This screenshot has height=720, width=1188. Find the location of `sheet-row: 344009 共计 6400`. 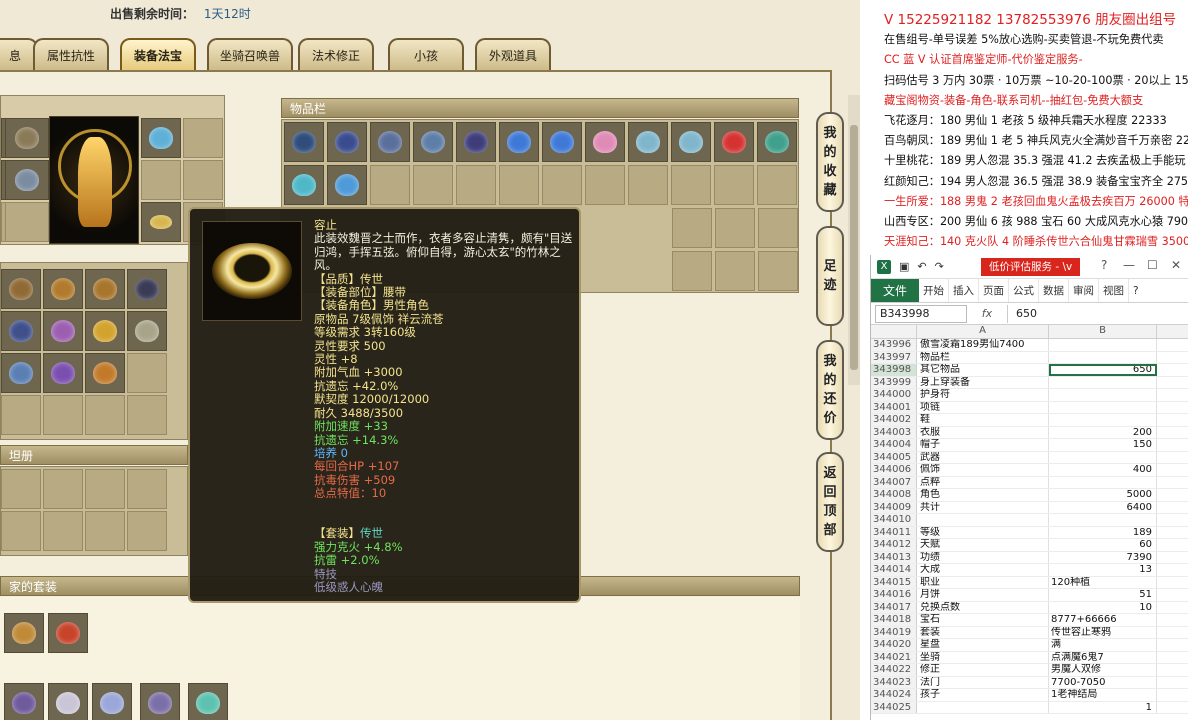

sheet-row: 344009 共计 6400 is located at coordinates (1029, 507).